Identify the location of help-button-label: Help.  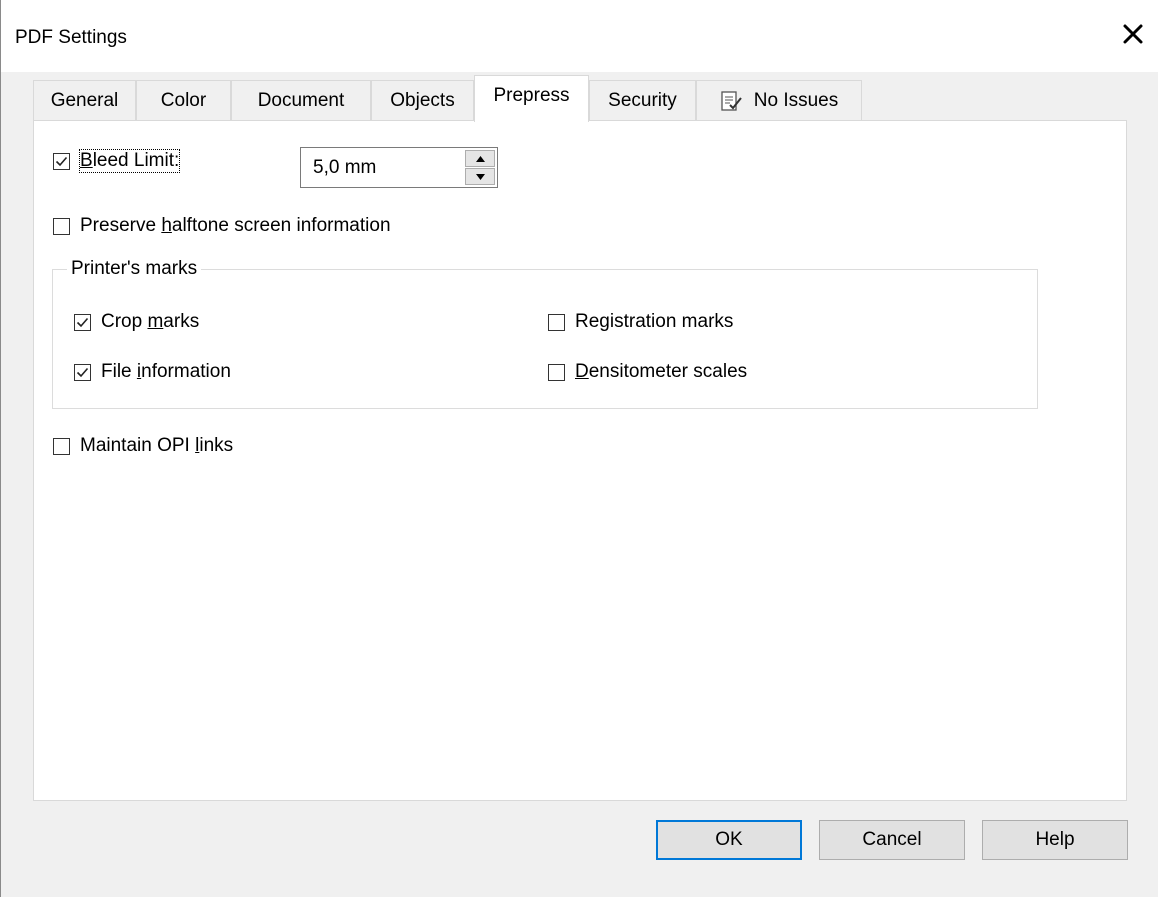
(1055, 839).